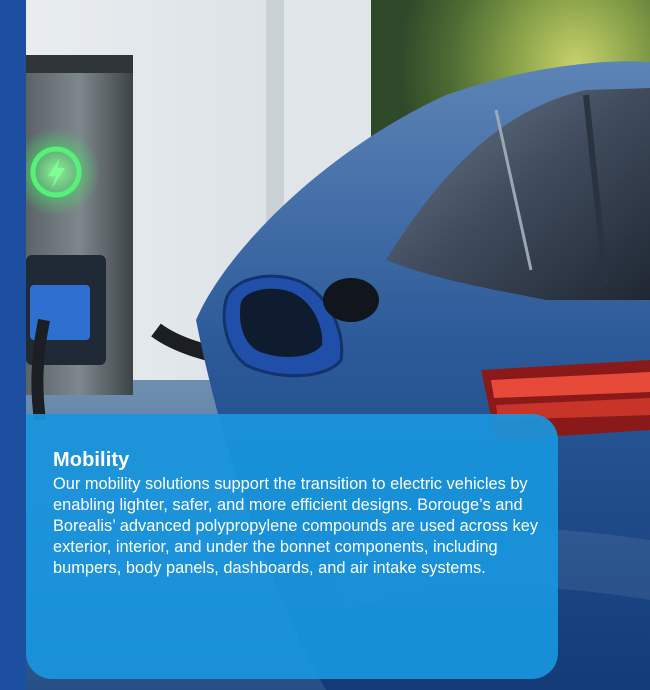 The height and width of the screenshot is (690, 650). Describe the element at coordinates (91, 460) in the screenshot. I see `card-title: Mobility` at that location.